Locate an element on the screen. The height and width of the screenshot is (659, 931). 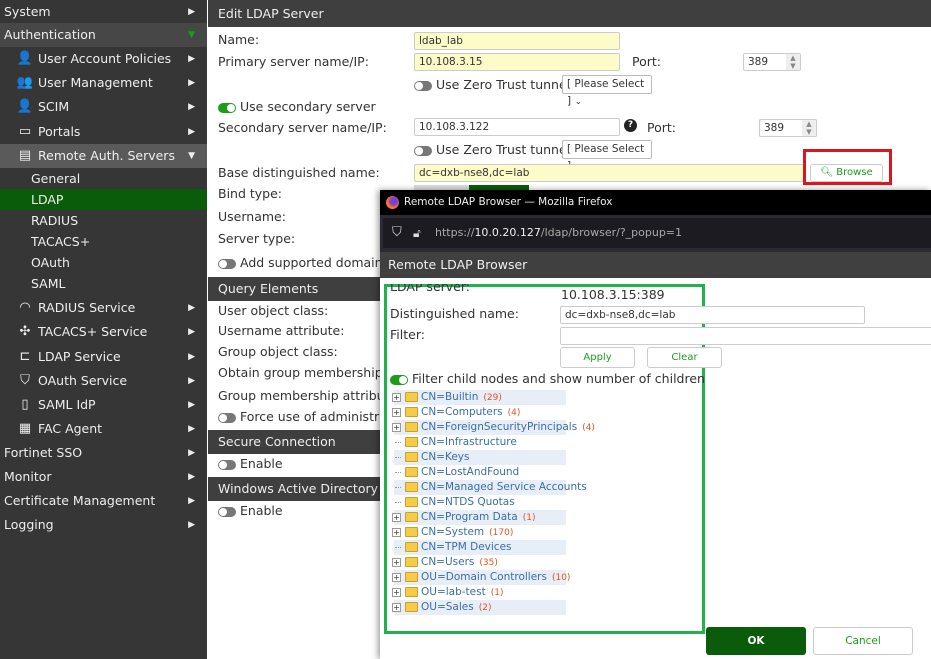
tree-node: + OU=lab-test (1) is located at coordinates (479, 593).